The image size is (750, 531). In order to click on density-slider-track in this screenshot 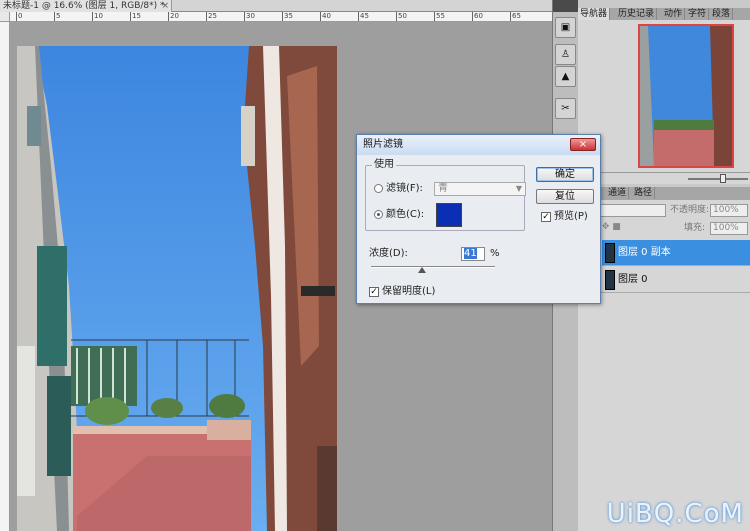, I will do `click(433, 267)`.